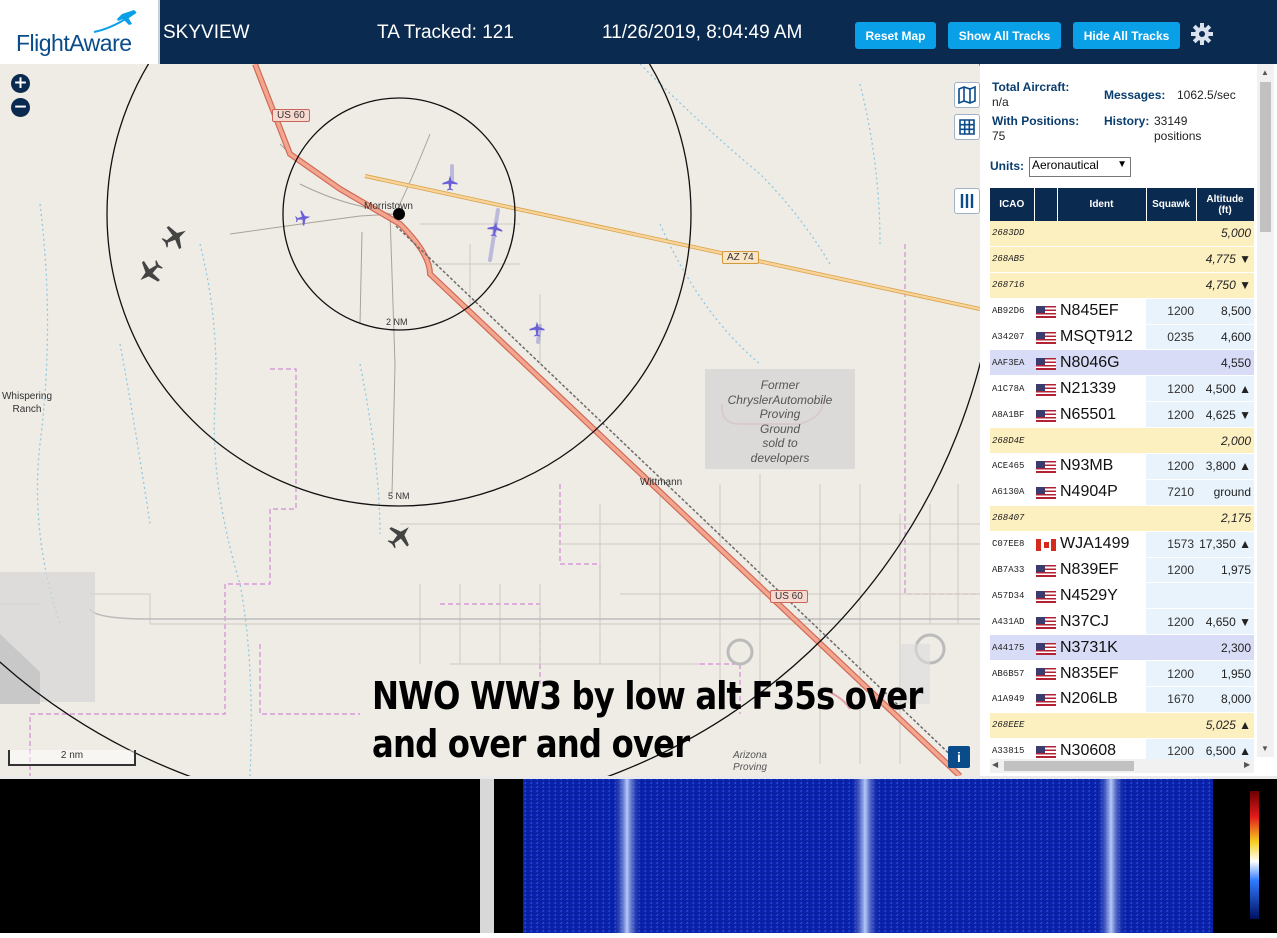  What do you see at coordinates (1101, 363) in the screenshot?
I see `ident-cell: N8046G` at bounding box center [1101, 363].